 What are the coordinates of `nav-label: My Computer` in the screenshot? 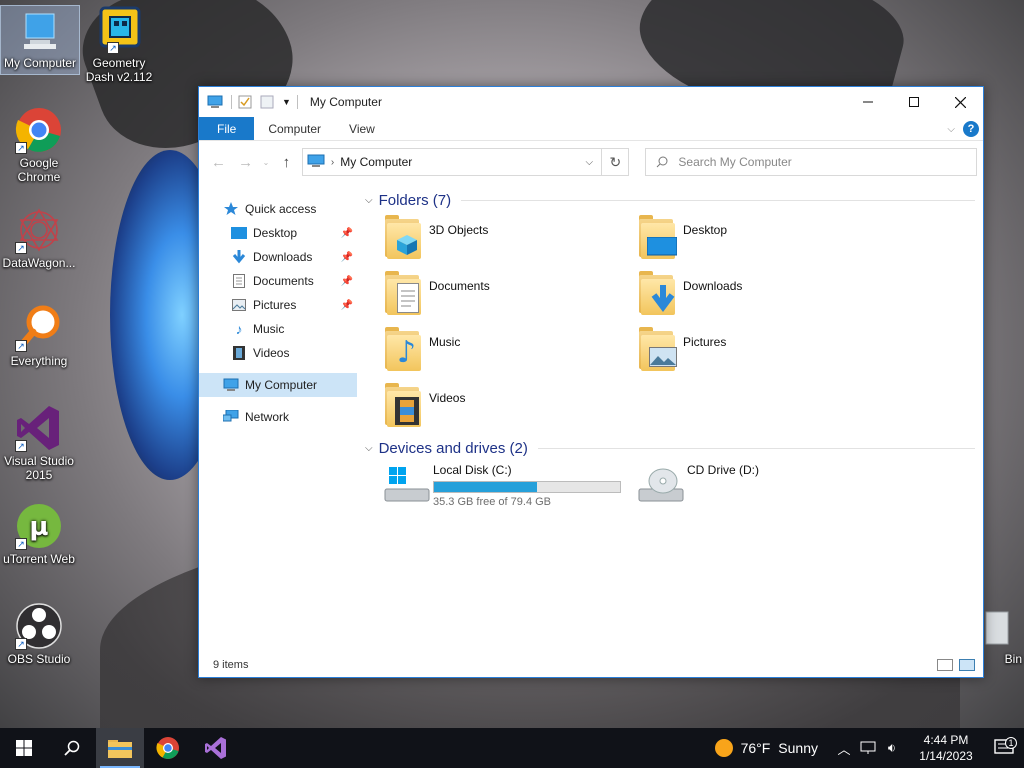 It's located at (281, 385).